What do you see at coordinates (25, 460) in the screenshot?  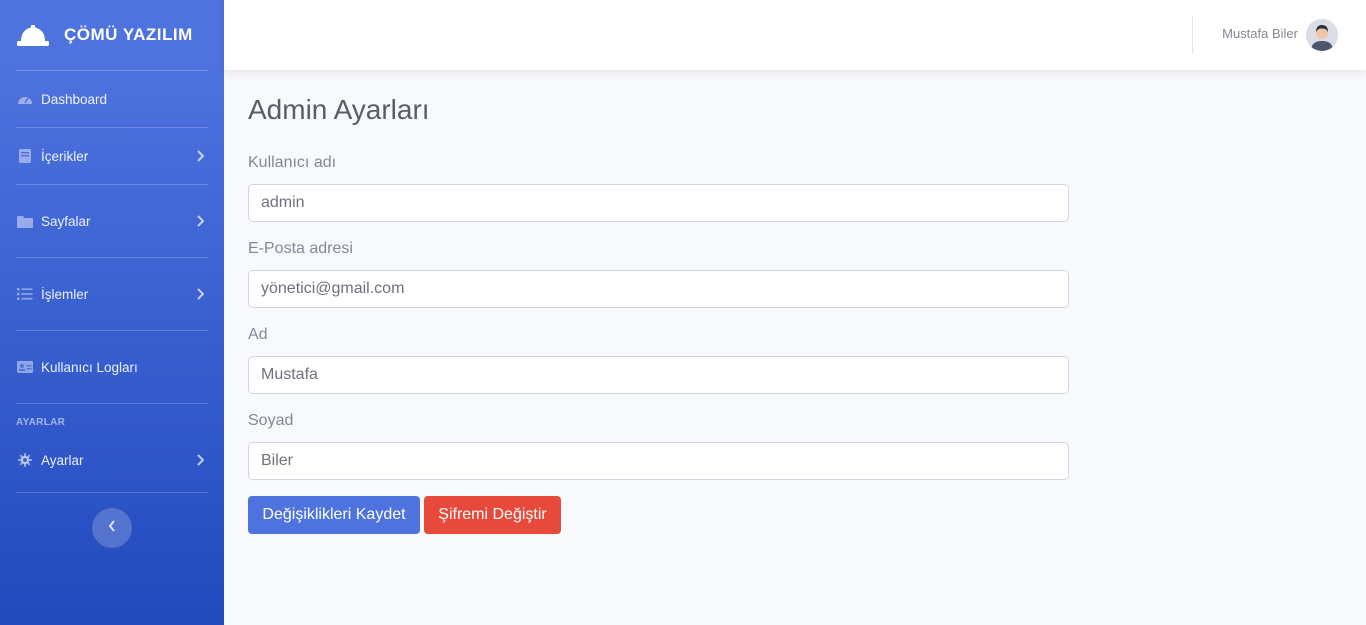 I see `gear-icon` at bounding box center [25, 460].